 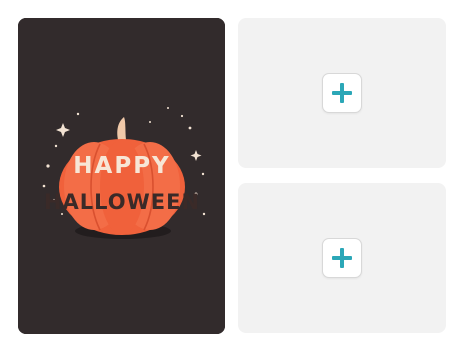 I want to click on greeting-line-2: HALLOWEEN, so click(x=122, y=202).